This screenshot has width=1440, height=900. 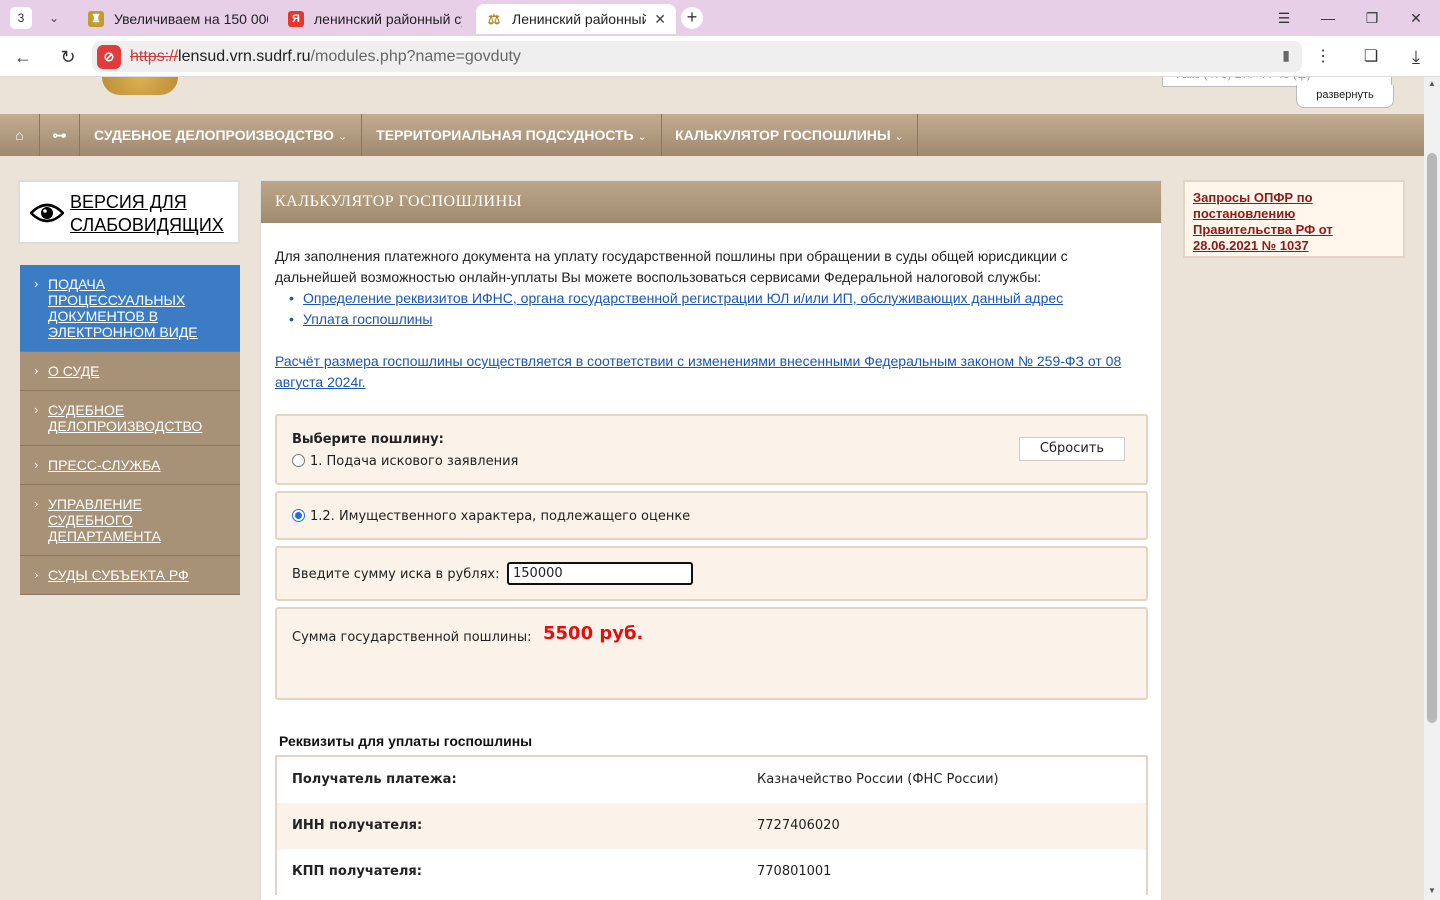 I want to click on side-item-about: › О суде, so click(x=130, y=371).